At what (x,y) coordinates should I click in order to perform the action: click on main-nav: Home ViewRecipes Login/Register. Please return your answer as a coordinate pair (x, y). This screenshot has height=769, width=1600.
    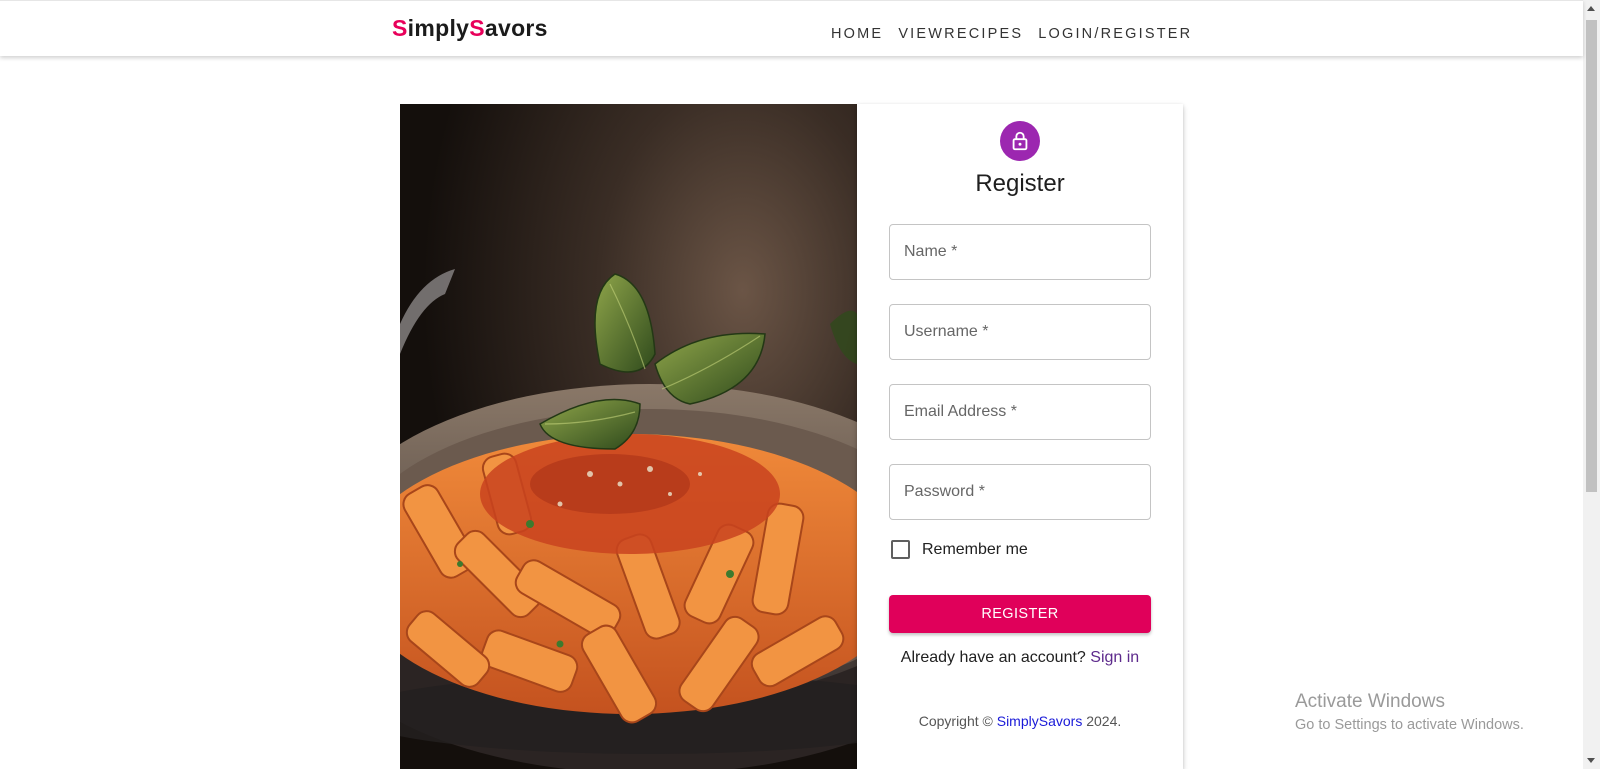
    Looking at the image, I should click on (1011, 34).